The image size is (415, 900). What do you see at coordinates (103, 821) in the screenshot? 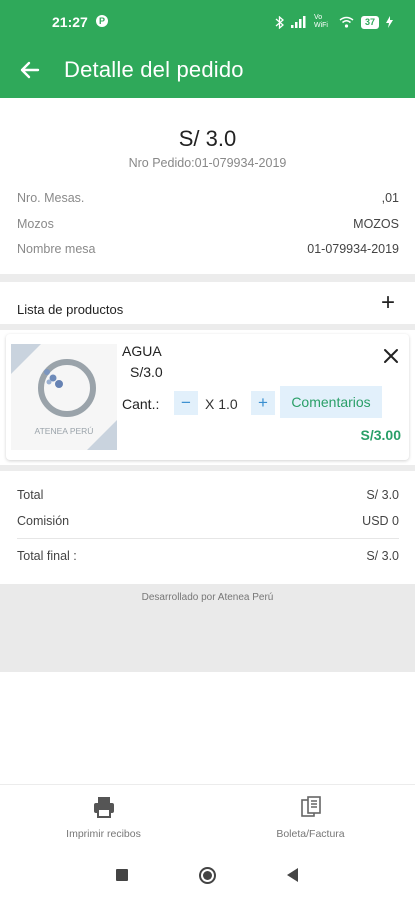
I see `print-receipts-button: Imprimir recibos` at bounding box center [103, 821].